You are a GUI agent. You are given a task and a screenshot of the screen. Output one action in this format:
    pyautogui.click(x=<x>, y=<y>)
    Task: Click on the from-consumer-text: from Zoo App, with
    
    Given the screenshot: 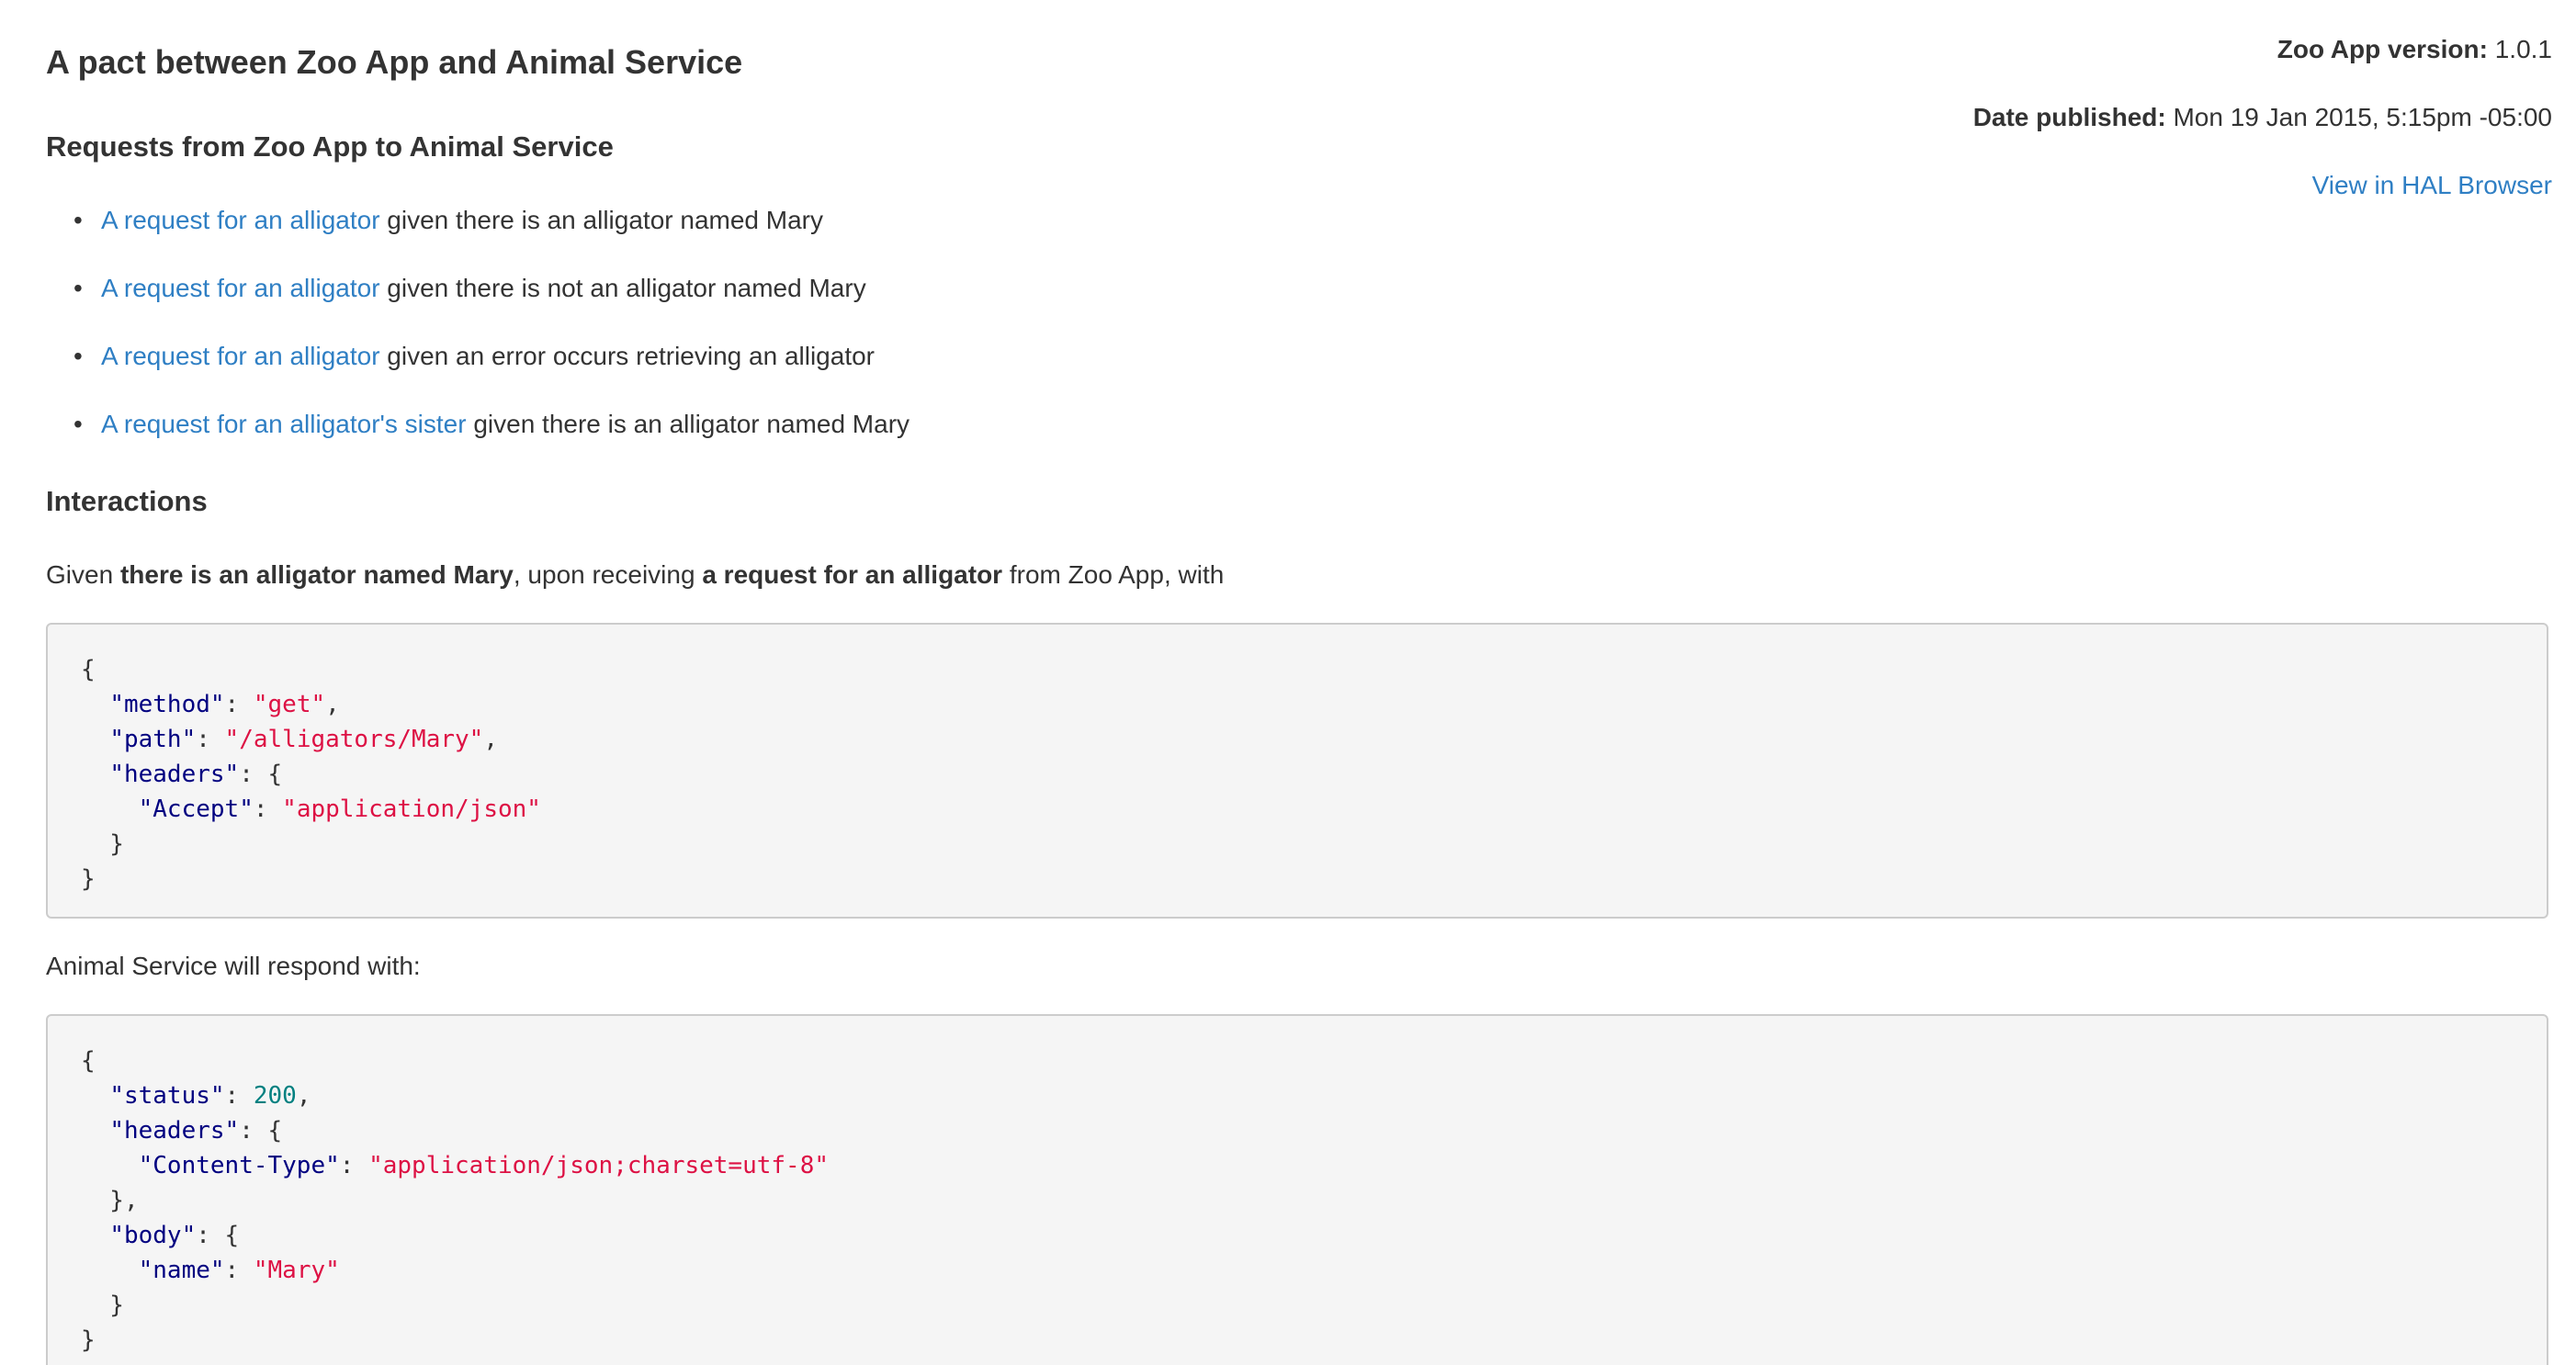 What is the action you would take?
    pyautogui.click(x=1117, y=574)
    